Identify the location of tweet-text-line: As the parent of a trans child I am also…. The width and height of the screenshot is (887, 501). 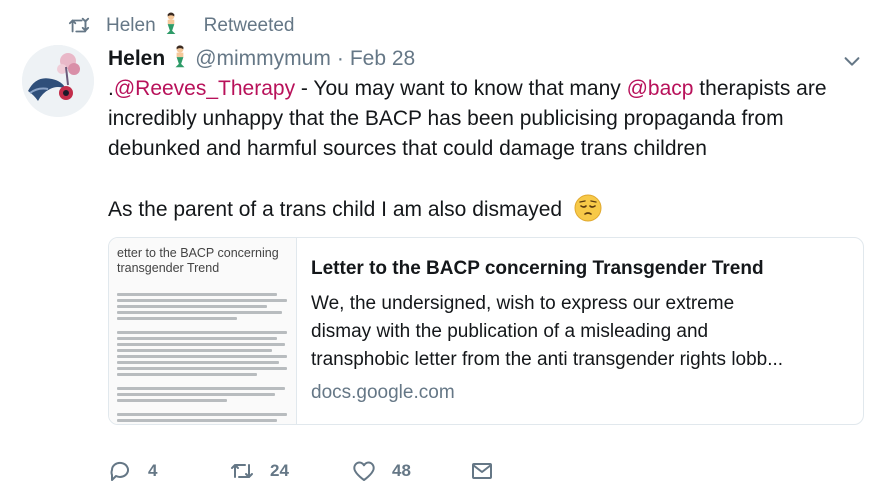
(488, 212).